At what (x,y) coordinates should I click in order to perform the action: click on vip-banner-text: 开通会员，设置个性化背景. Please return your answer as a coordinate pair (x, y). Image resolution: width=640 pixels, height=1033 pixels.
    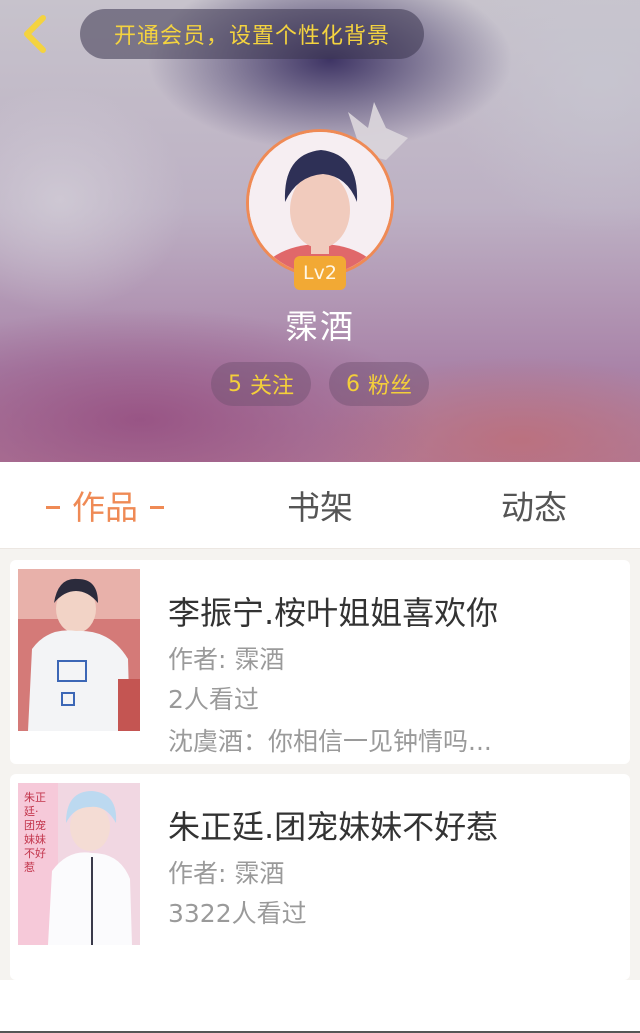
    Looking at the image, I should click on (251, 36).